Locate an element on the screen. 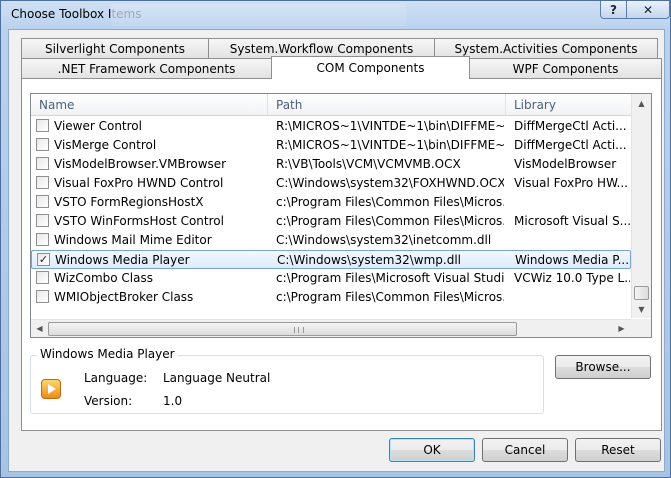 This screenshot has width=671, height=478. column-header-library: Library is located at coordinates (568, 105).